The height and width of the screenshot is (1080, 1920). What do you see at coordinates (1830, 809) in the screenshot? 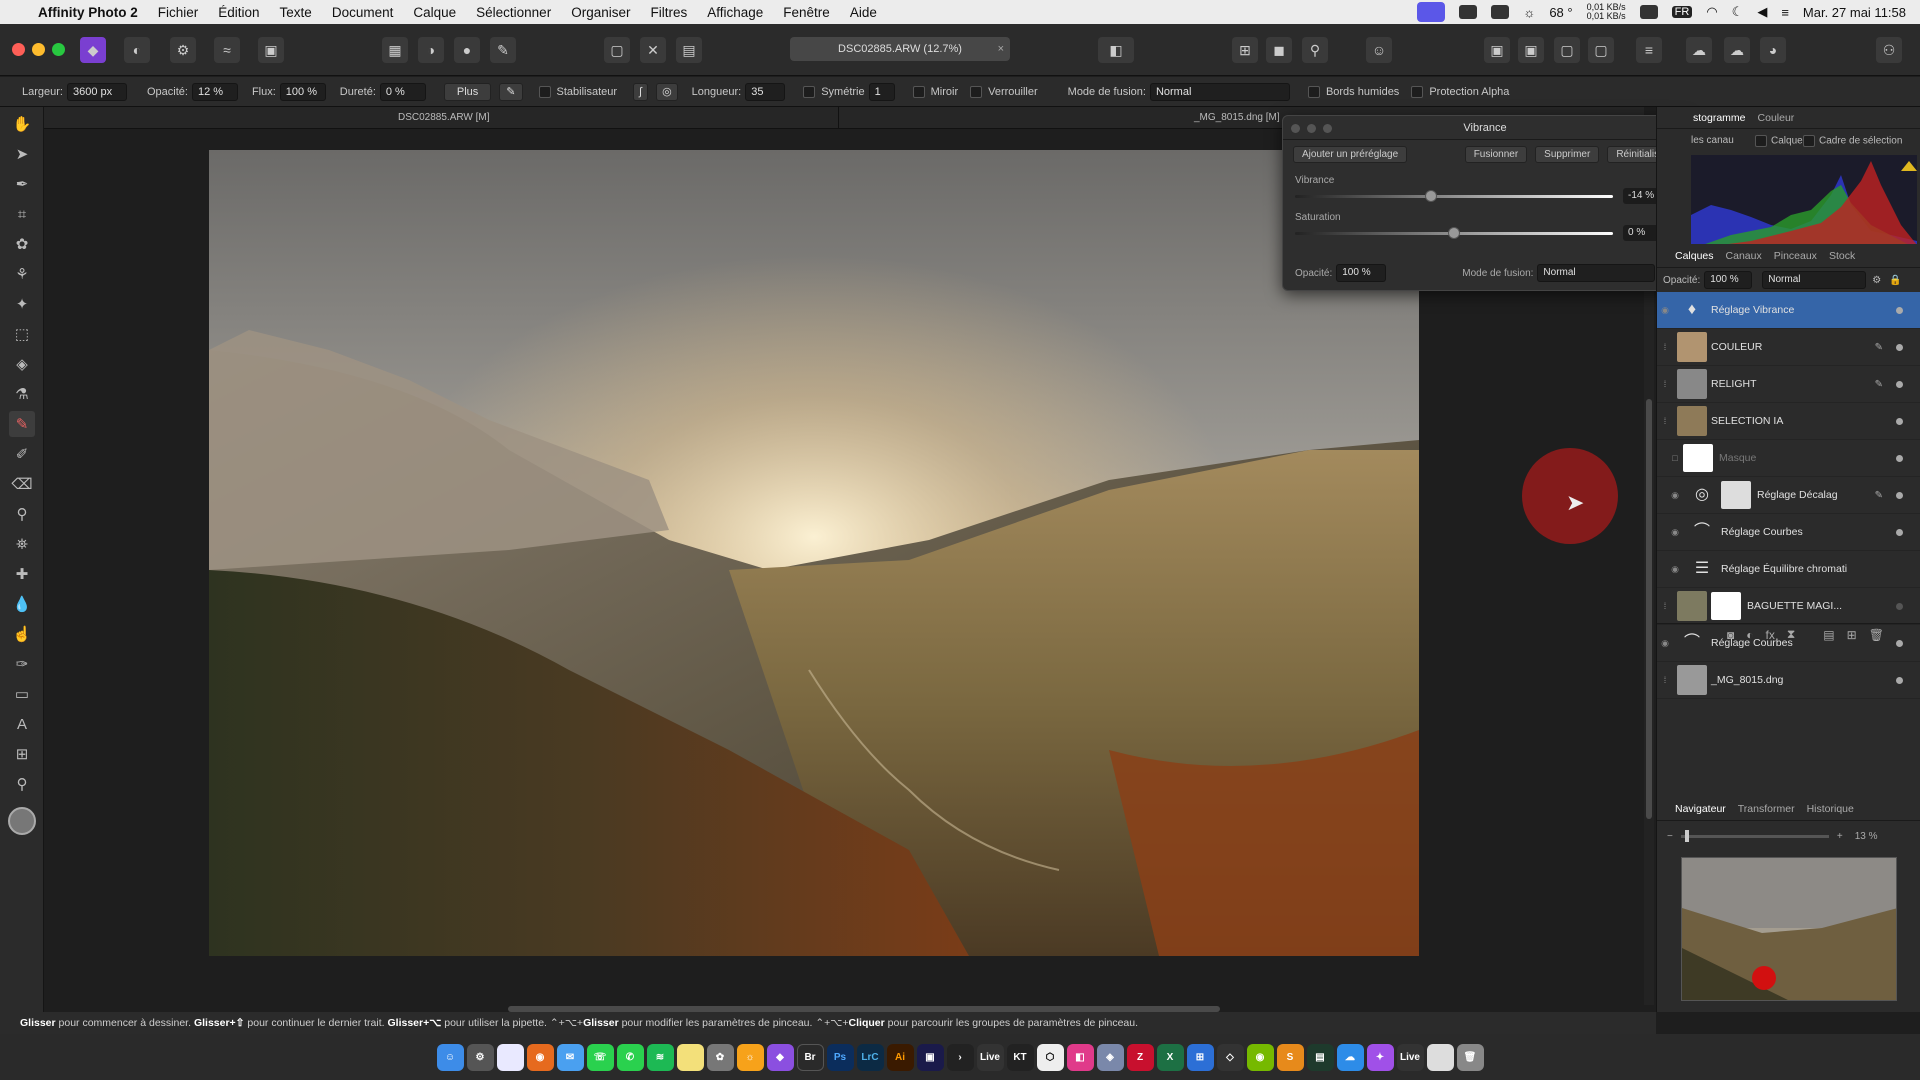
I see `tab-history: Historique` at bounding box center [1830, 809].